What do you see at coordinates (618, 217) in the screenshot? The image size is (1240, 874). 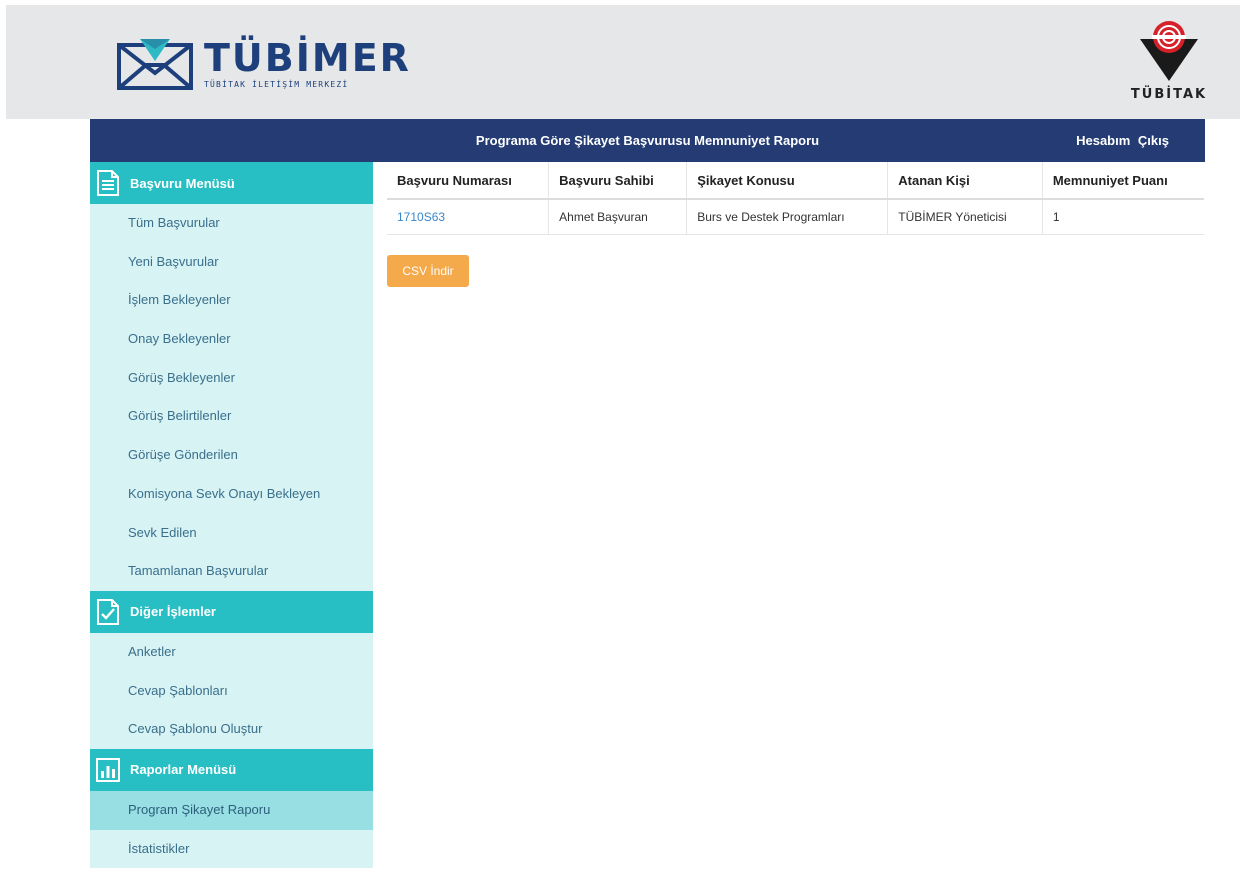 I see `applicant-cell: Ahmet Başvuran` at bounding box center [618, 217].